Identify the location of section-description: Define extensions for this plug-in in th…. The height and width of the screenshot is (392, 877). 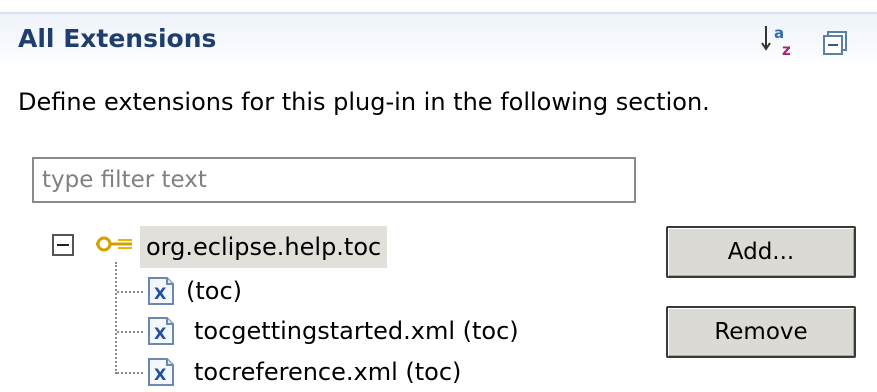
(364, 102).